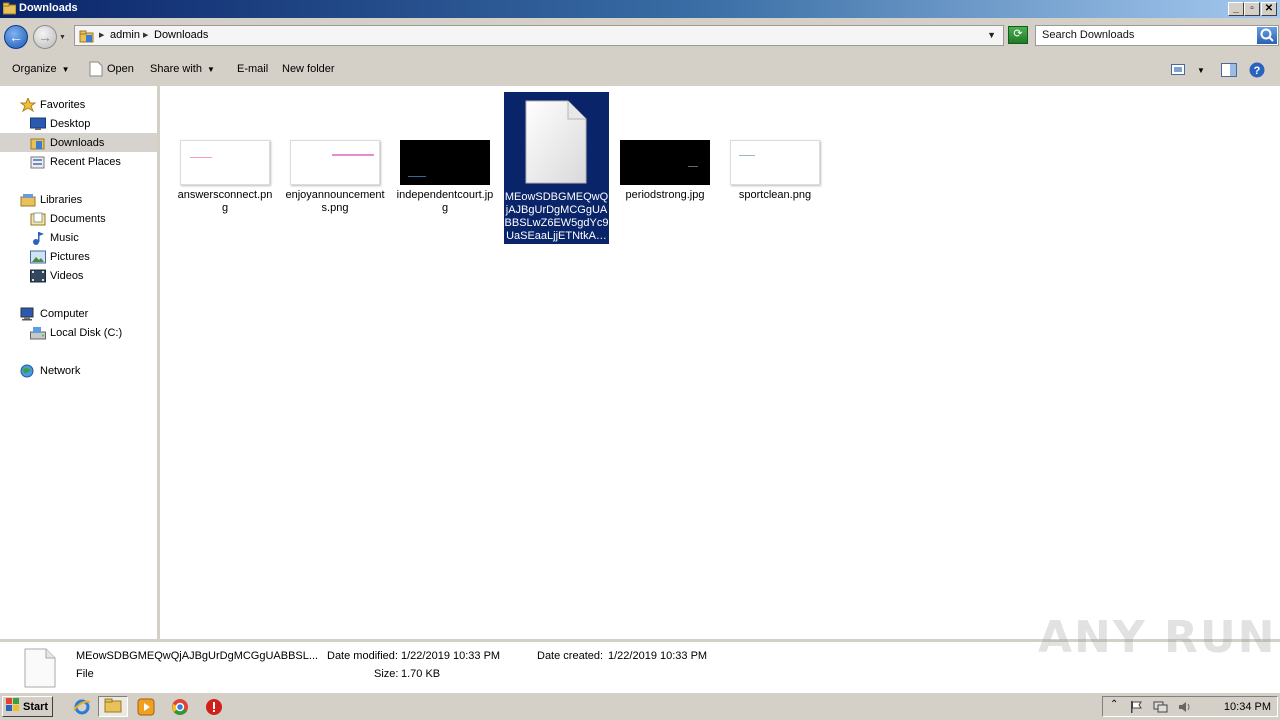 The image size is (1280, 720). I want to click on help-icon: ?, so click(1257, 71).